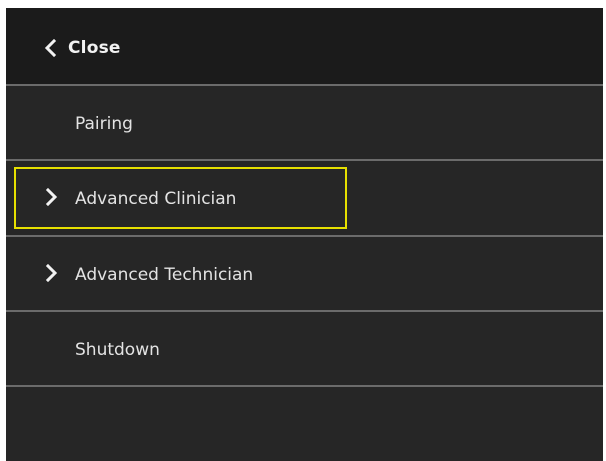 The height and width of the screenshot is (461, 606). What do you see at coordinates (117, 349) in the screenshot?
I see `menu-item-label: Shutdown` at bounding box center [117, 349].